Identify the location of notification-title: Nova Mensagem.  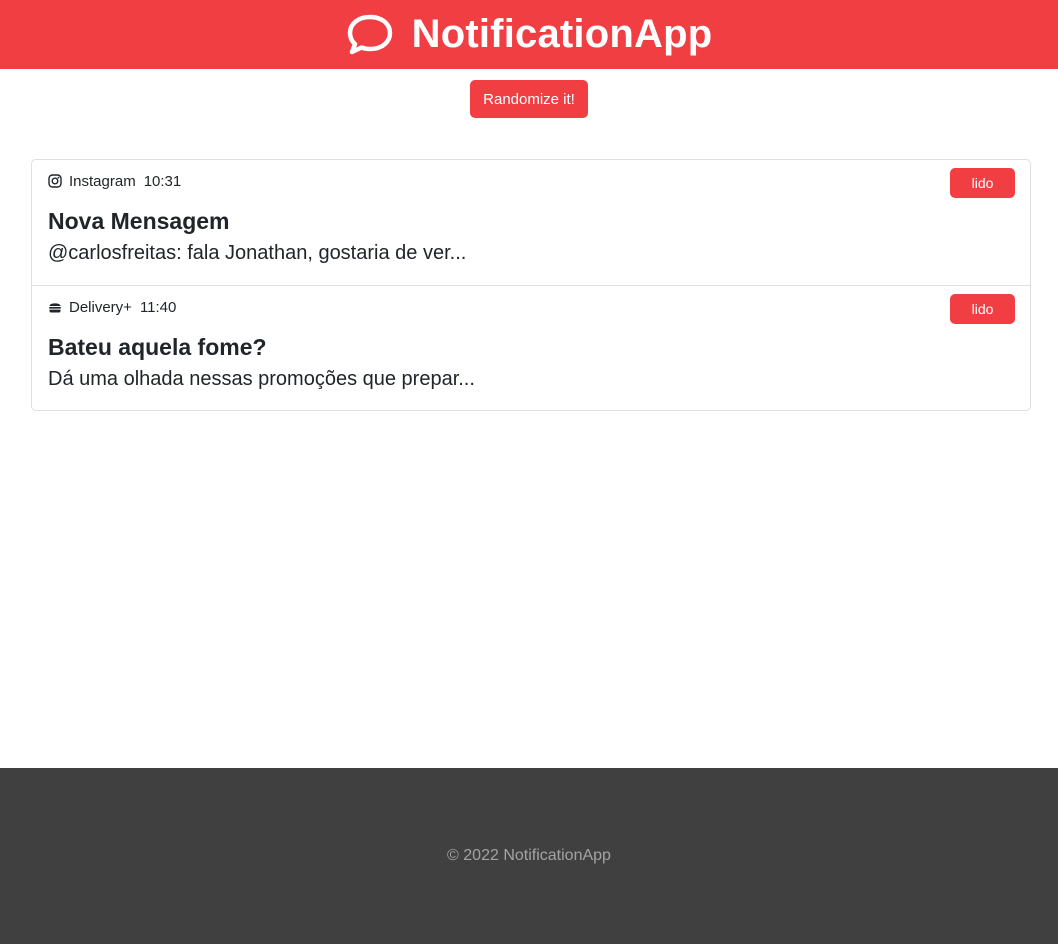
(139, 221).